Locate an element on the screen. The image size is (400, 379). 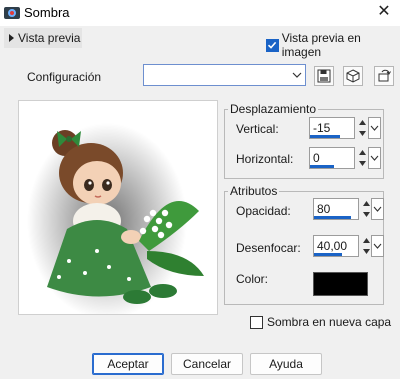
new-layer-checkbox is located at coordinates (256, 322).